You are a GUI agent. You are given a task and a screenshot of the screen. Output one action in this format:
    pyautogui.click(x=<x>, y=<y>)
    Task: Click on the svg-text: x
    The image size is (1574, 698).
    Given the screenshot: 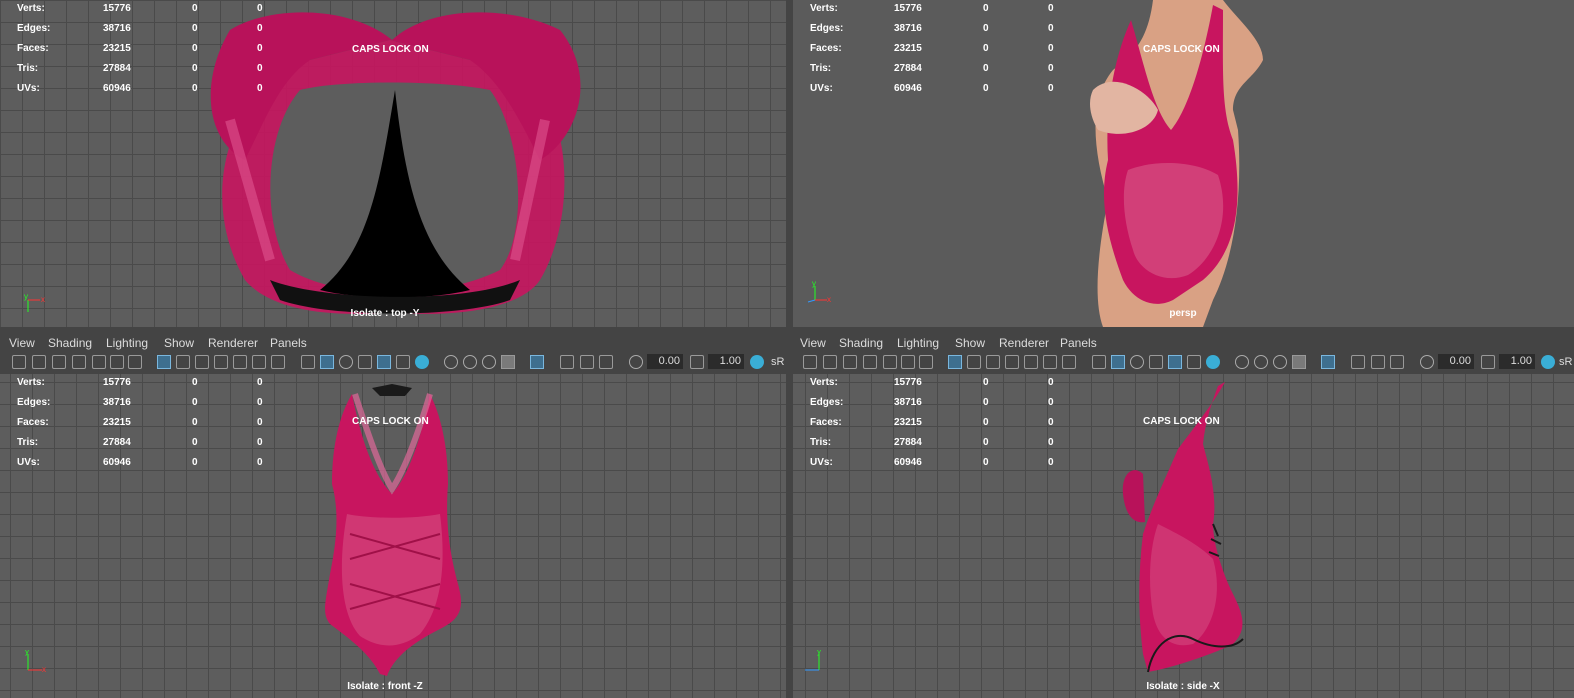 What is the action you would take?
    pyautogui.click(x=43, y=299)
    